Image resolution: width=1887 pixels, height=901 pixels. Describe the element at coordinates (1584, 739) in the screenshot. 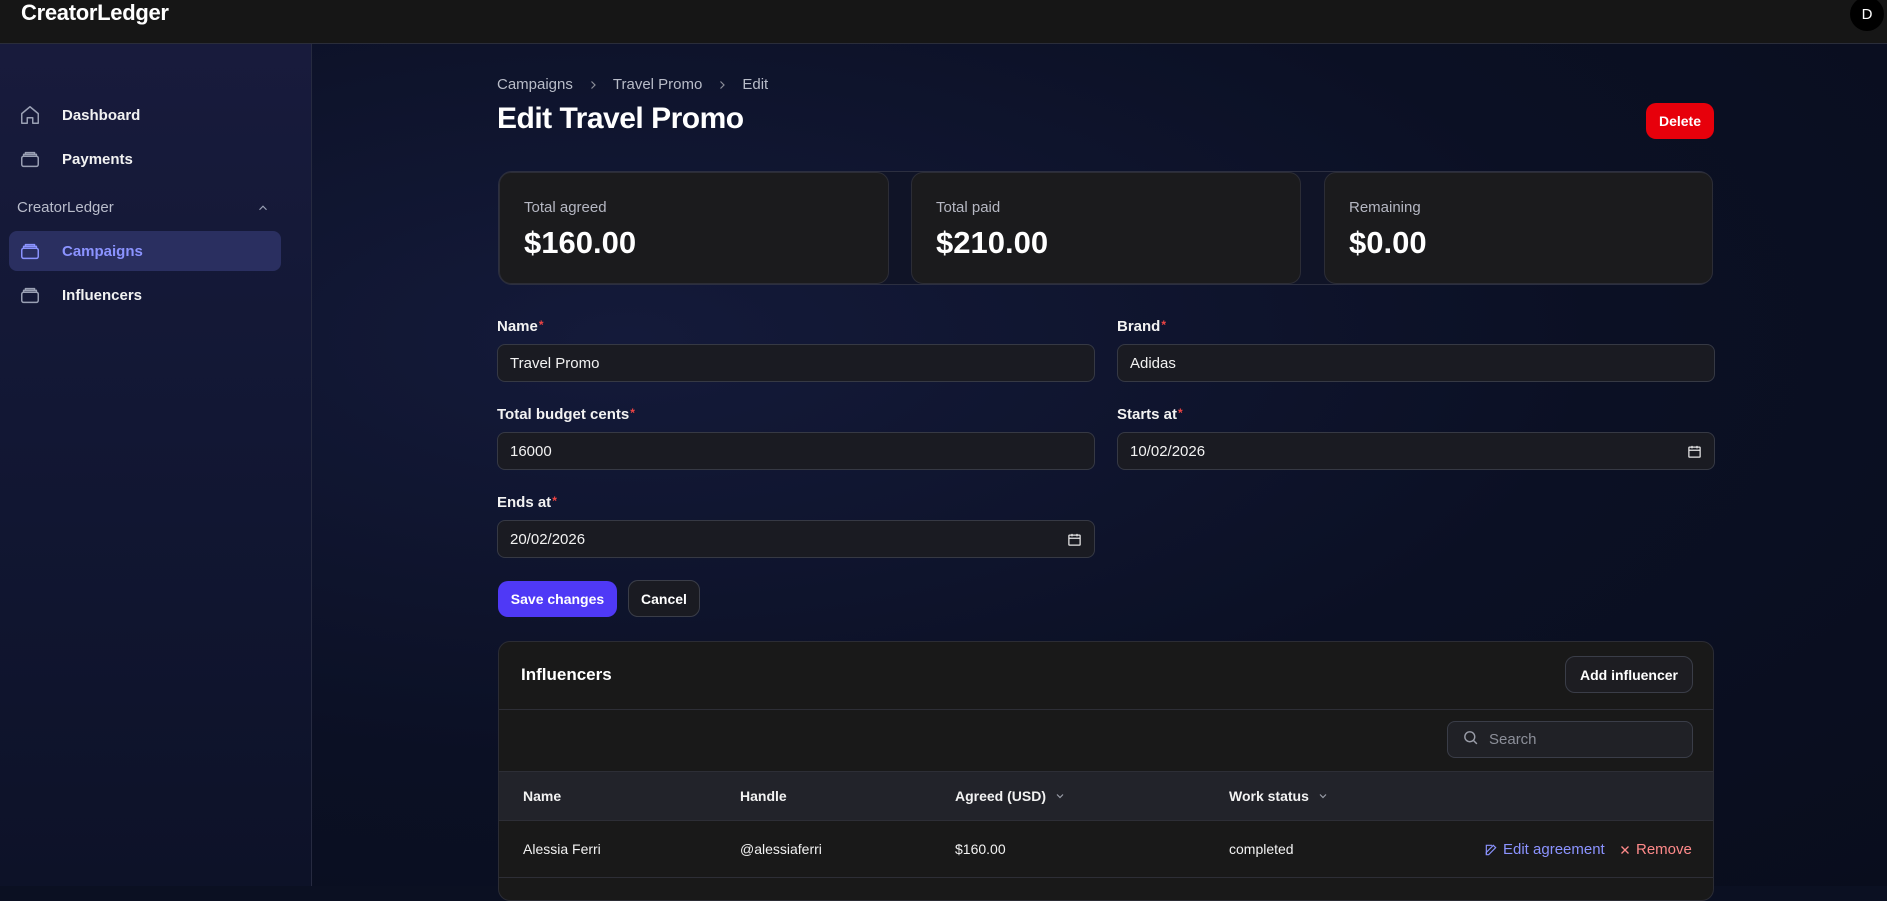

I see `search-input` at that location.